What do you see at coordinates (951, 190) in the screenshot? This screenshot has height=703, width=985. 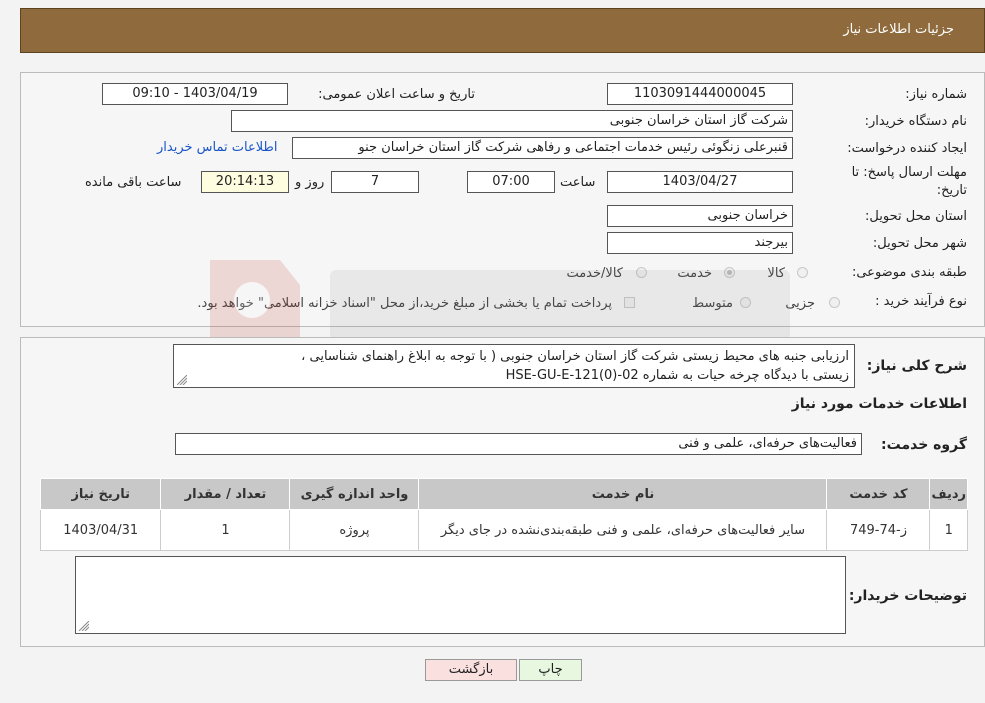 I see `deadline-date-label: تاریخ:` at bounding box center [951, 190].